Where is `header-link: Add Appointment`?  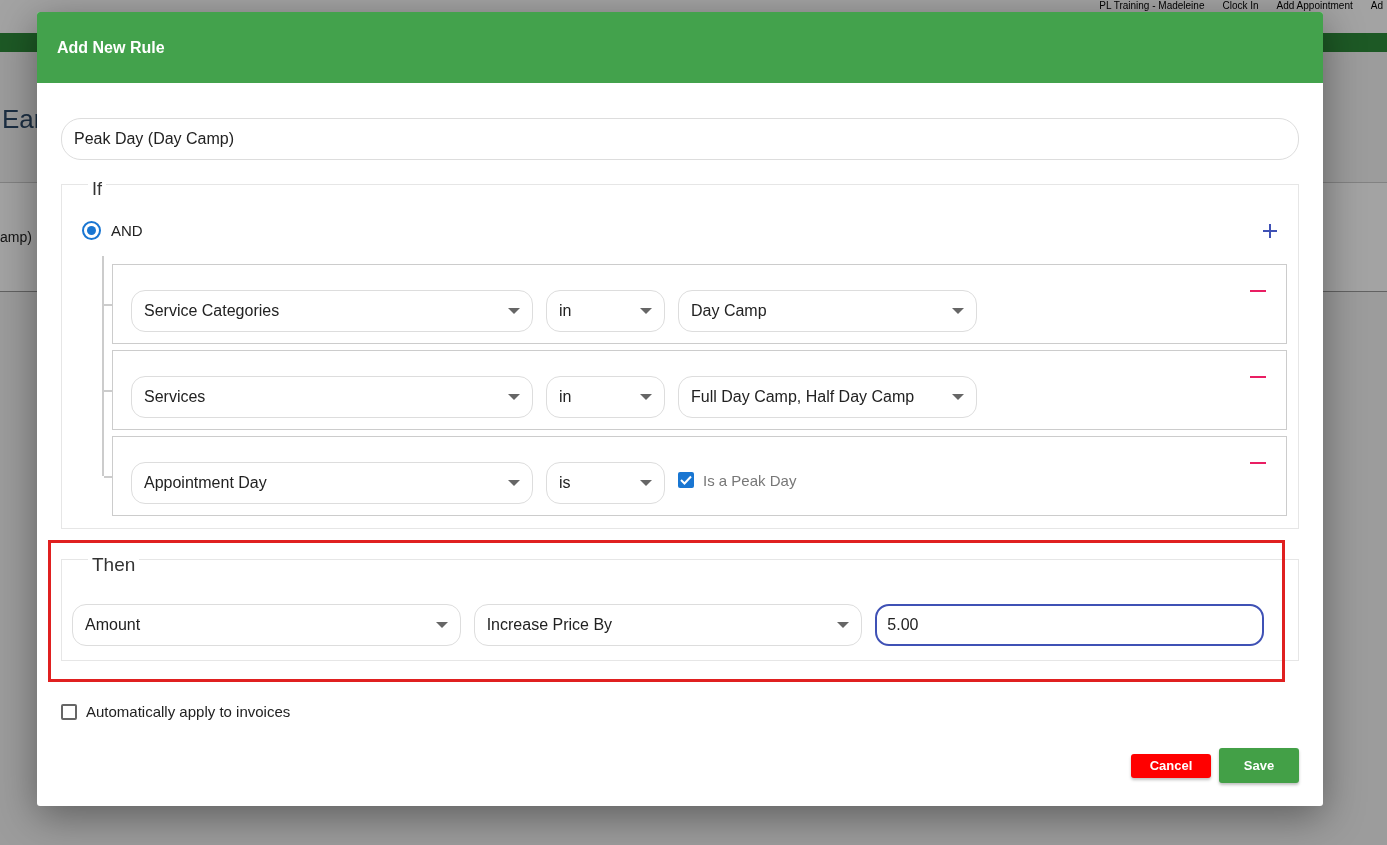
header-link: Add Appointment is located at coordinates (1314, 5).